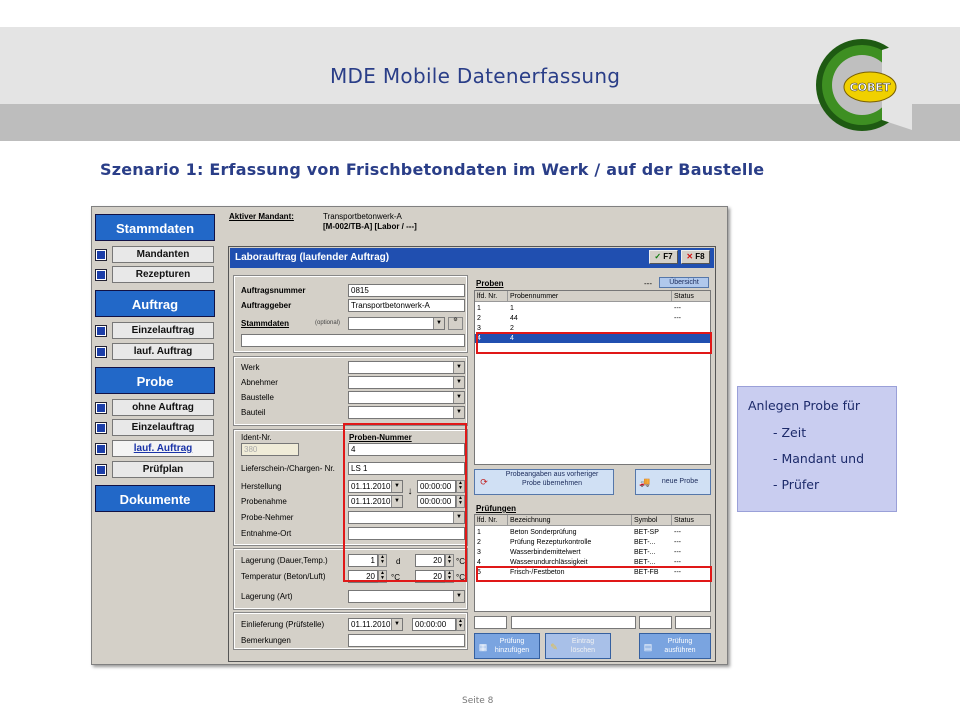 The height and width of the screenshot is (720, 960). Describe the element at coordinates (434, 624) in the screenshot. I see `einlieferung-time: 00:00:00` at that location.